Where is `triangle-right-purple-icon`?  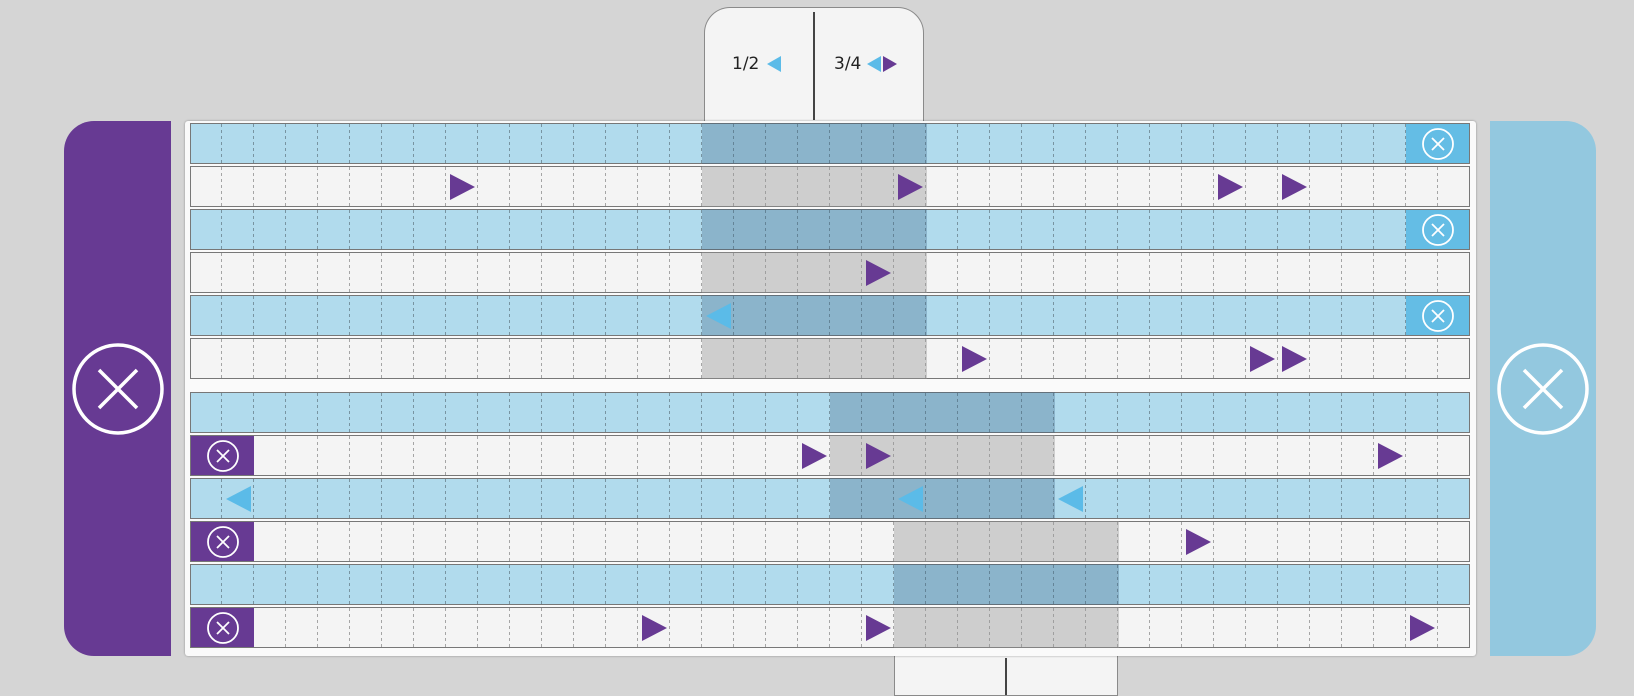
triangle-right-purple-icon is located at coordinates (890, 64).